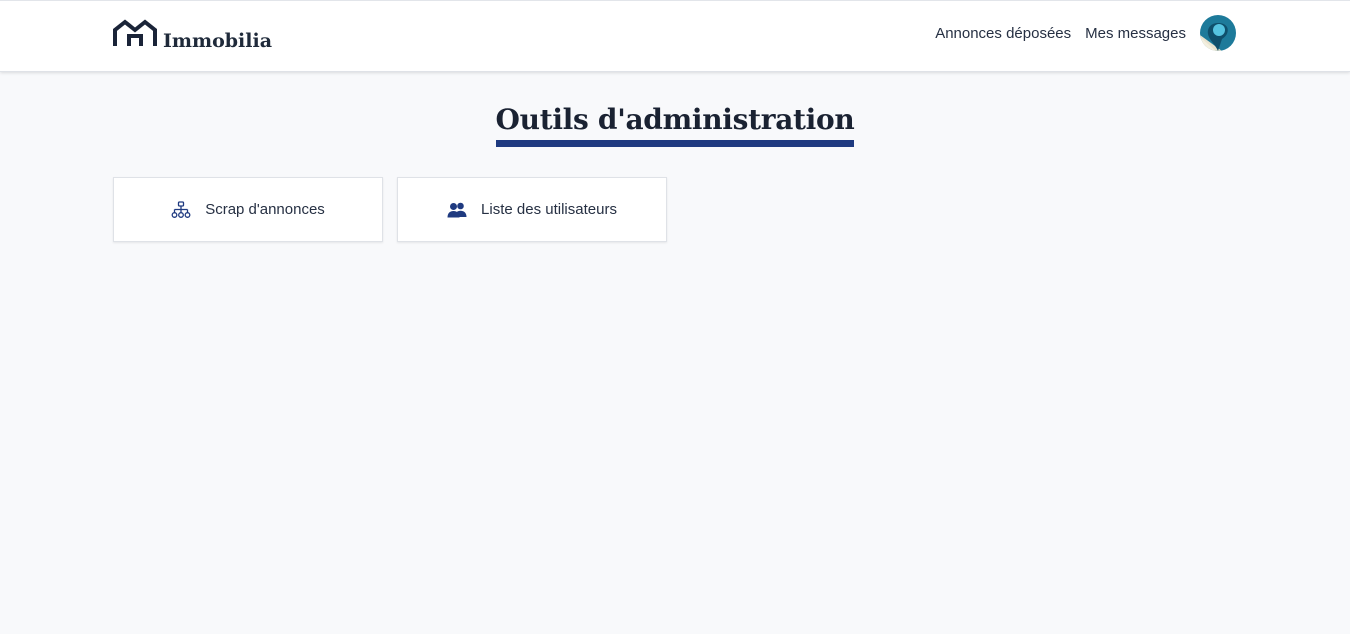 The image size is (1350, 634). I want to click on liste-utilisateurs-label: Liste des utilisateurs, so click(549, 209).